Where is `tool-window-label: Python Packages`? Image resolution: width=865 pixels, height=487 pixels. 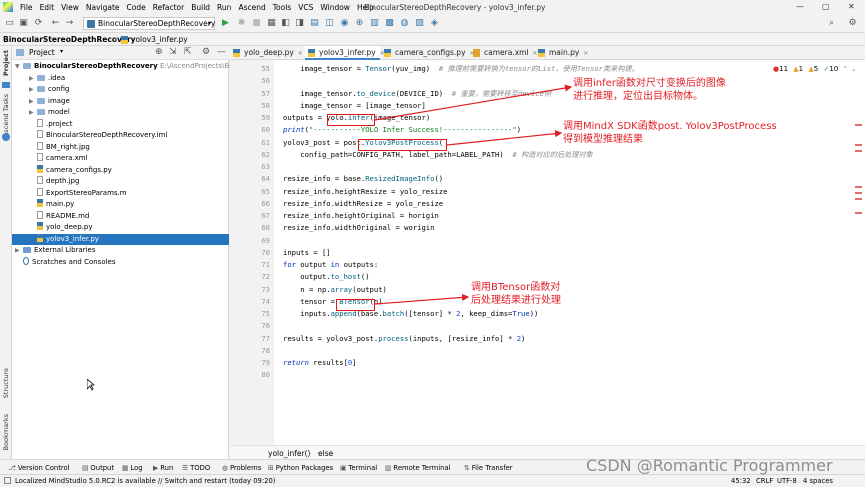 tool-window-label: Python Packages is located at coordinates (304, 468).